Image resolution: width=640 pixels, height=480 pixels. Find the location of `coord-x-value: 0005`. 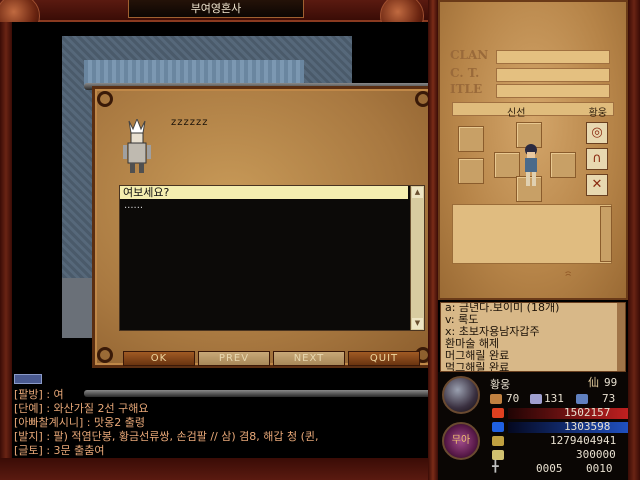

coord-x-value: 0005 is located at coordinates (549, 468).